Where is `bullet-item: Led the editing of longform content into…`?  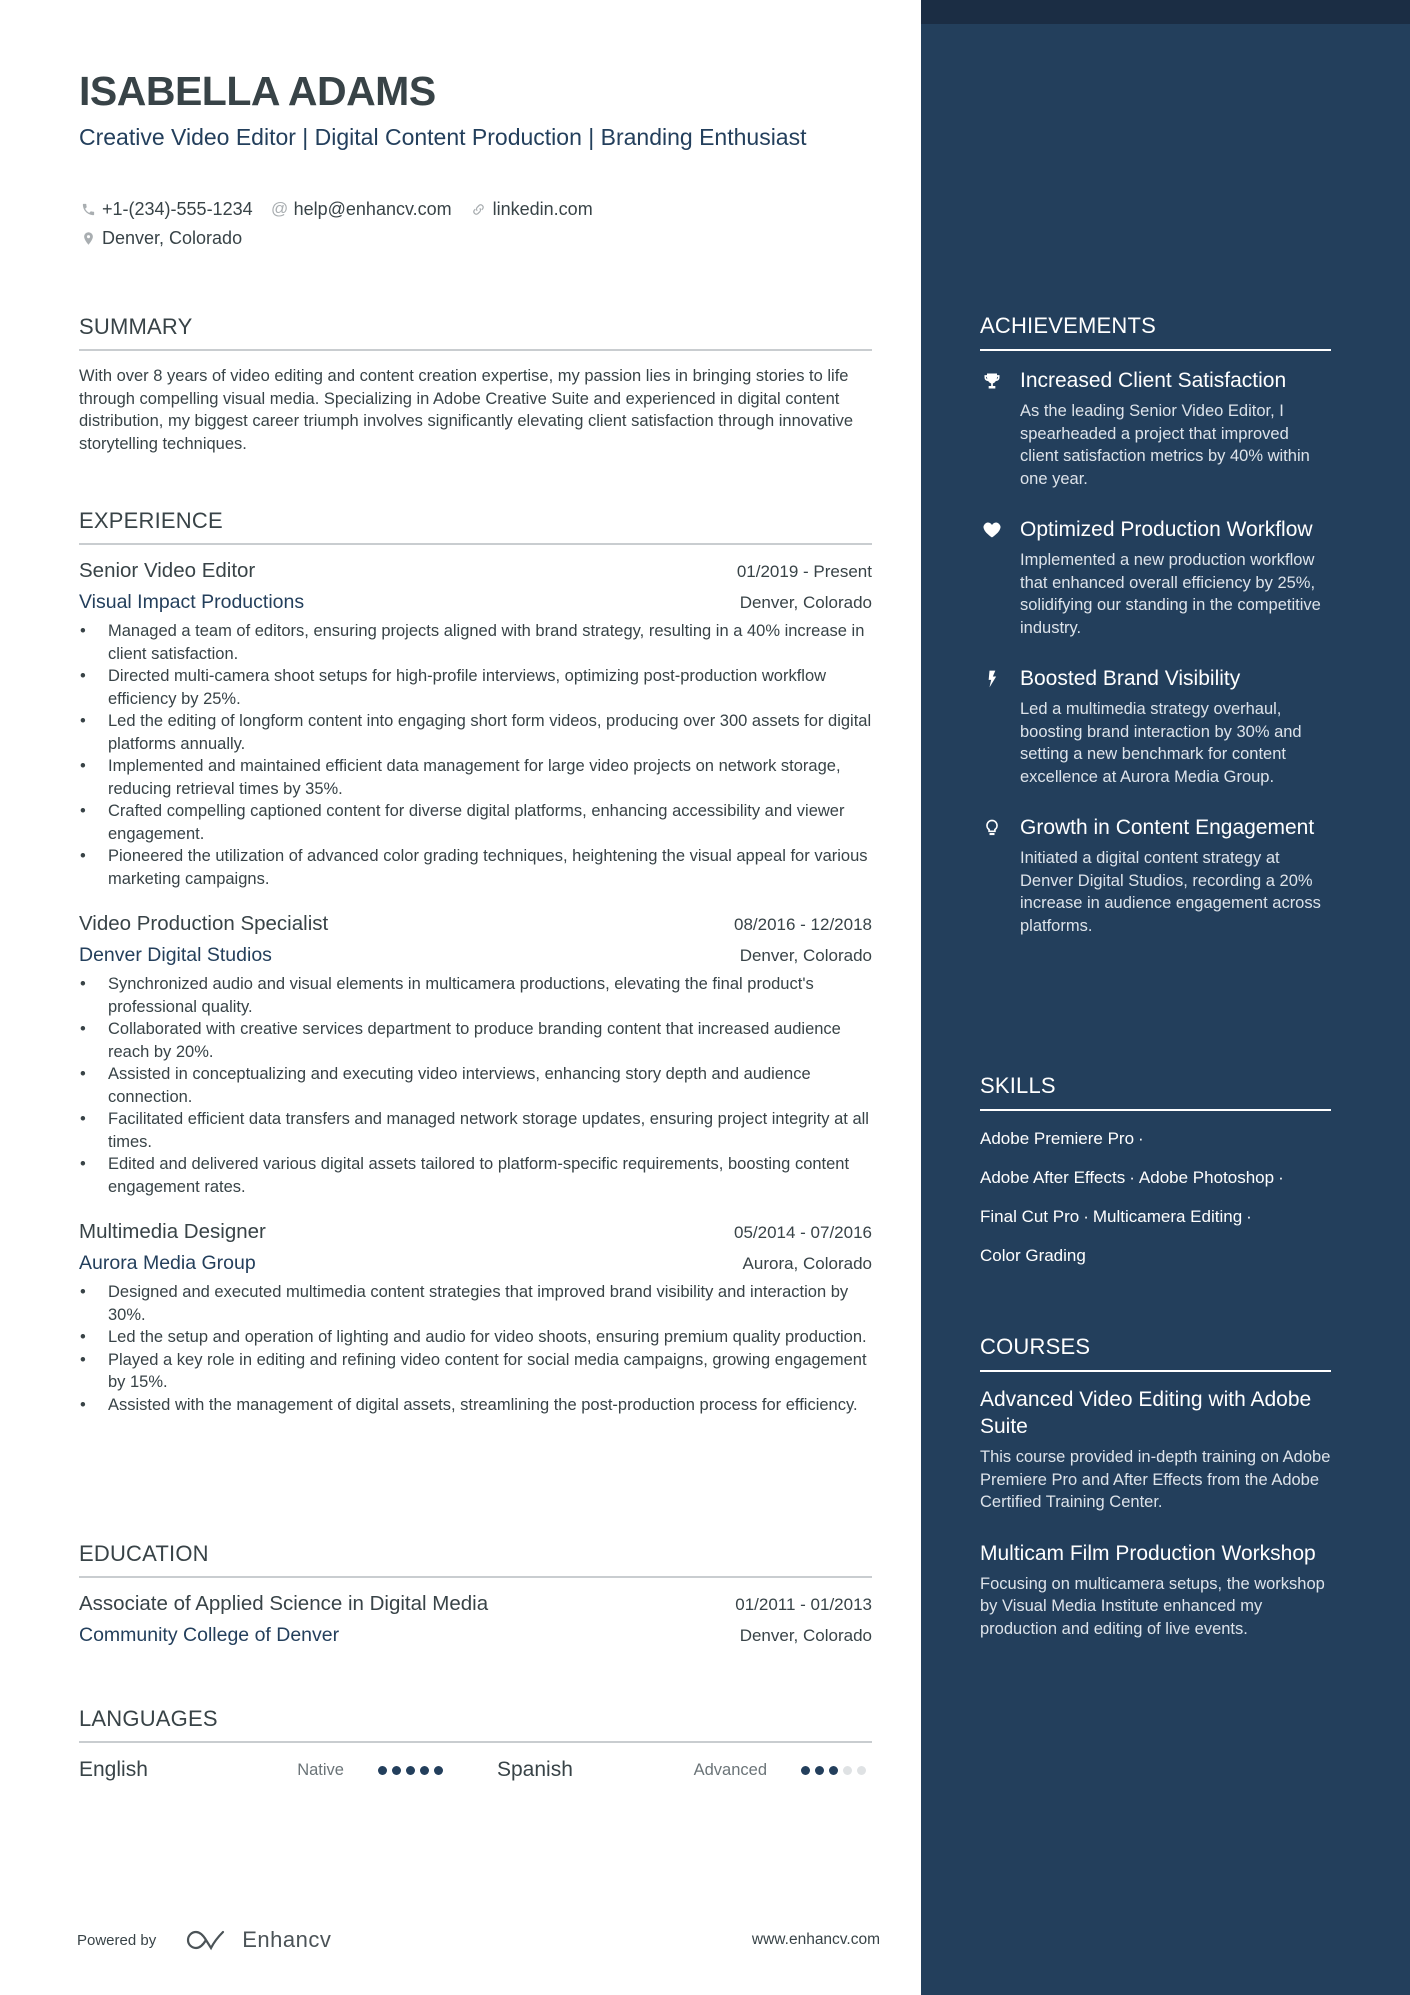 bullet-item: Led the editing of longform content into… is located at coordinates (475, 732).